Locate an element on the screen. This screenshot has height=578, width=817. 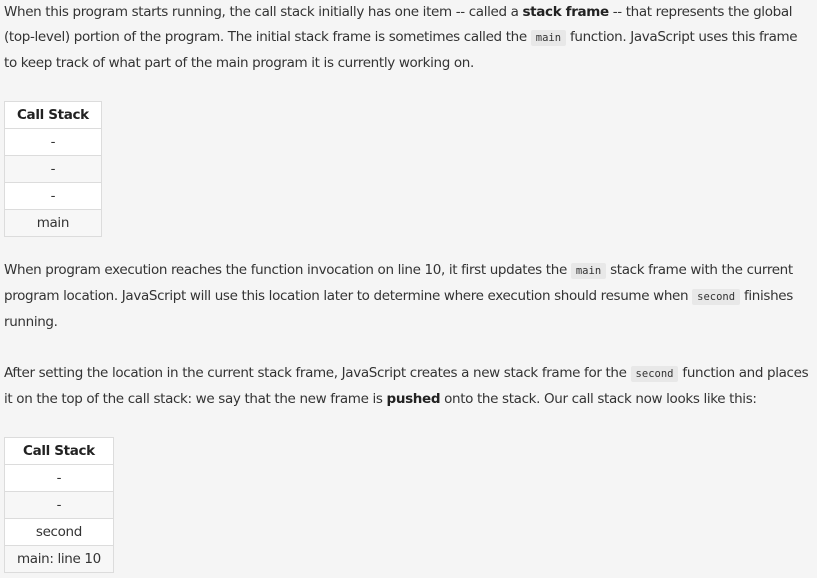
call-stack-table-2: Call Stack - - second main: line 10 is located at coordinates (59, 505).